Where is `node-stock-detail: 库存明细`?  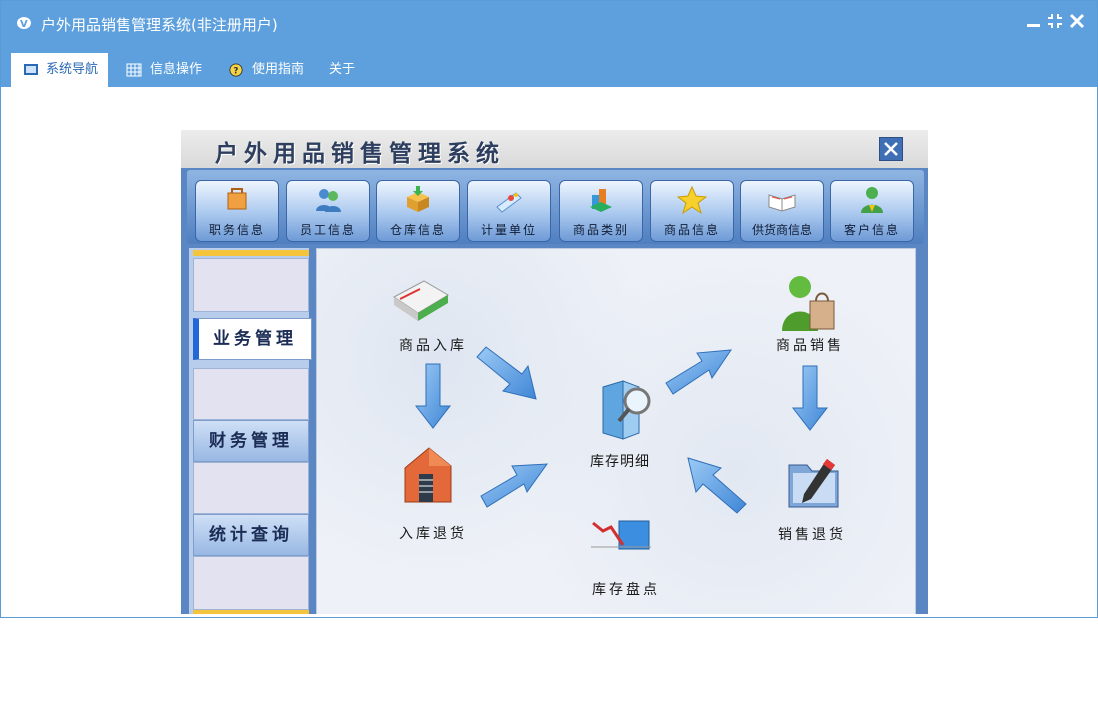 node-stock-detail: 库存明细 is located at coordinates (620, 461).